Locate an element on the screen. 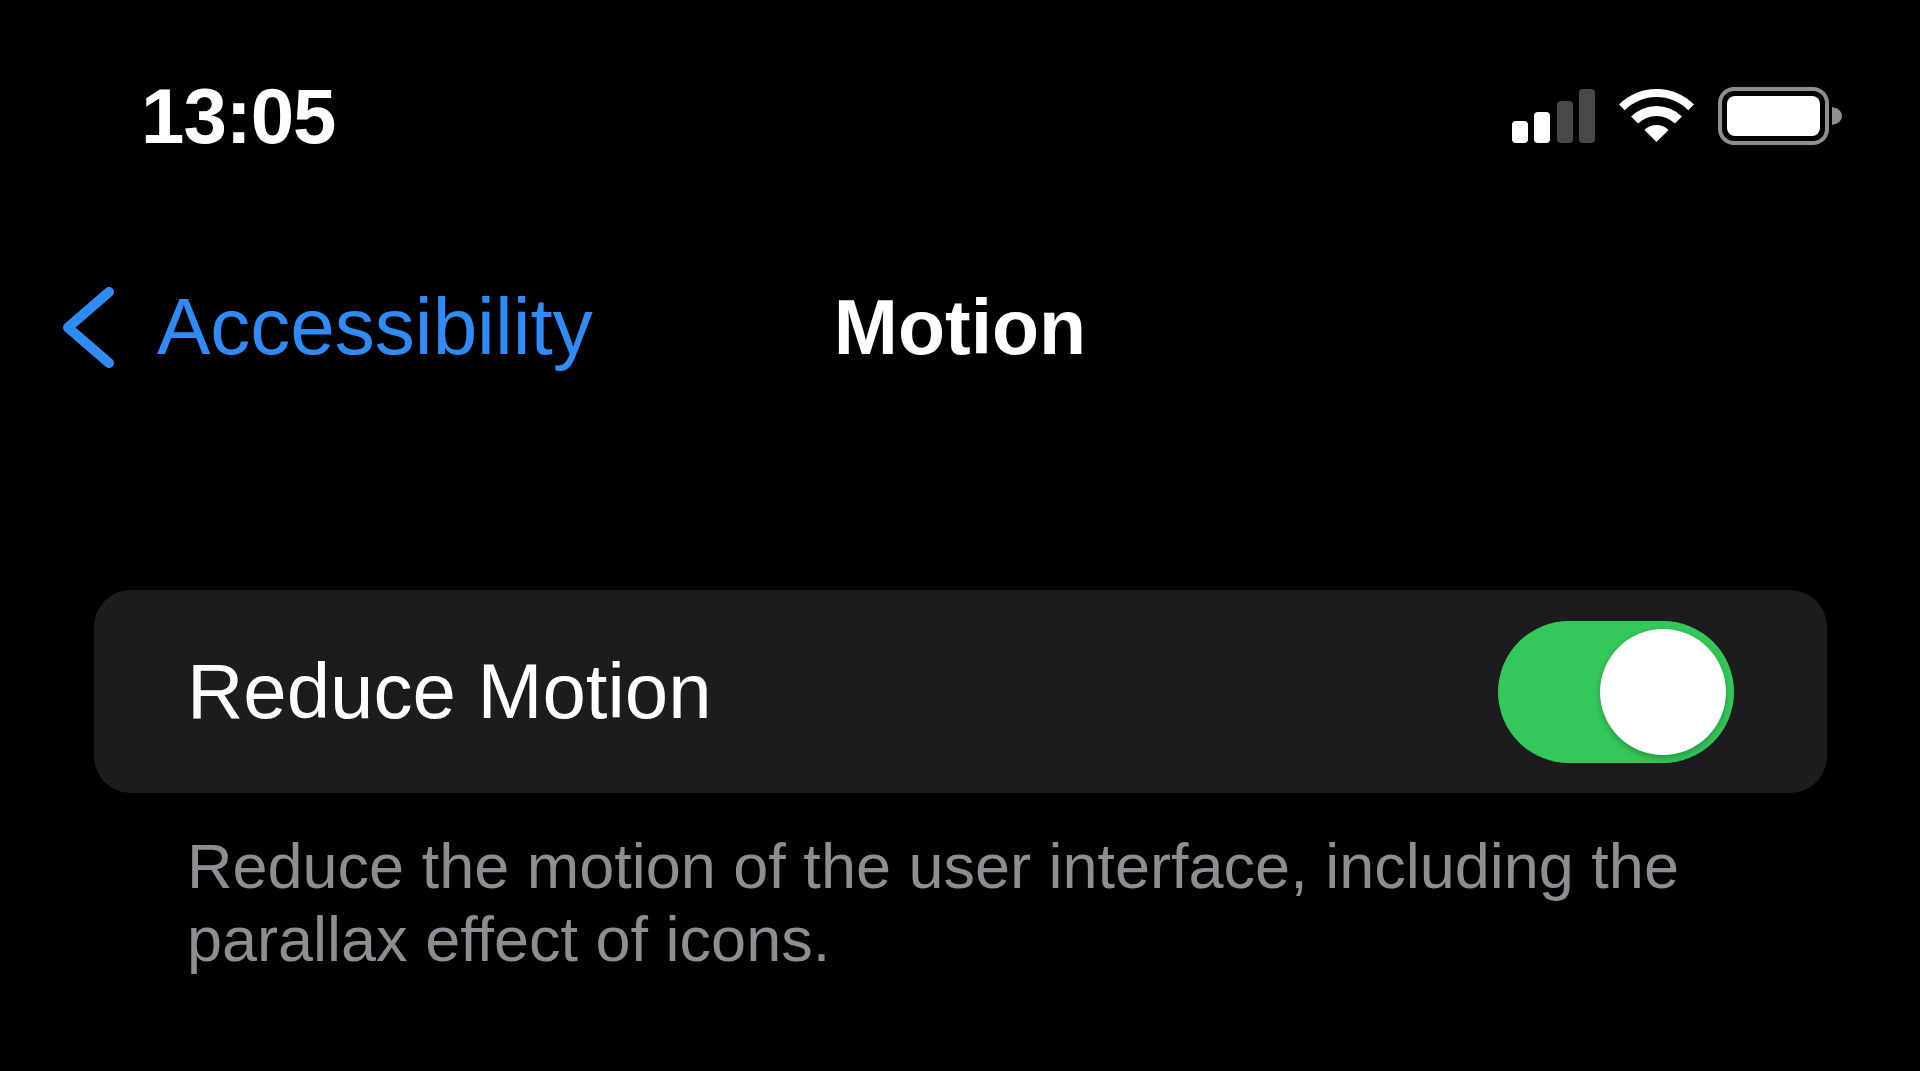 Image resolution: width=1920 pixels, height=1071 pixels. nav-title: Motion is located at coordinates (960, 327).